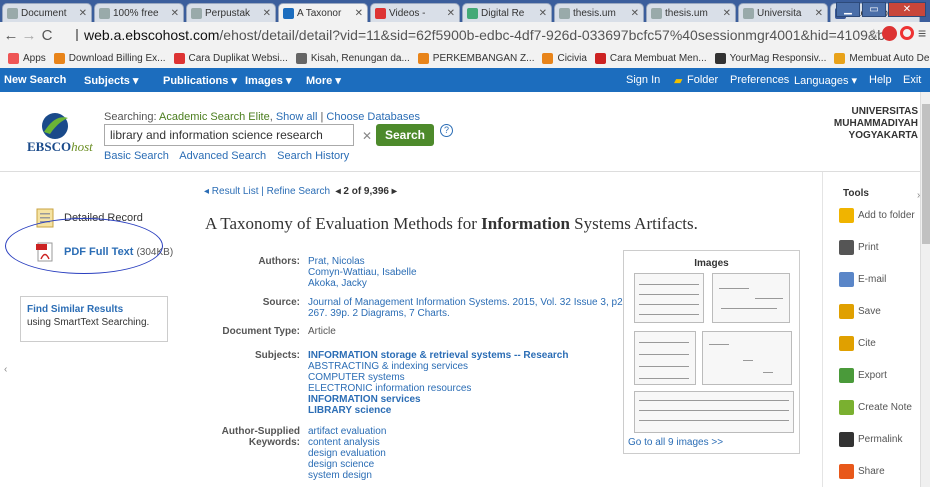 This screenshot has height=487, width=930. I want to click on author-link: Akoka, Jacky, so click(362, 283).